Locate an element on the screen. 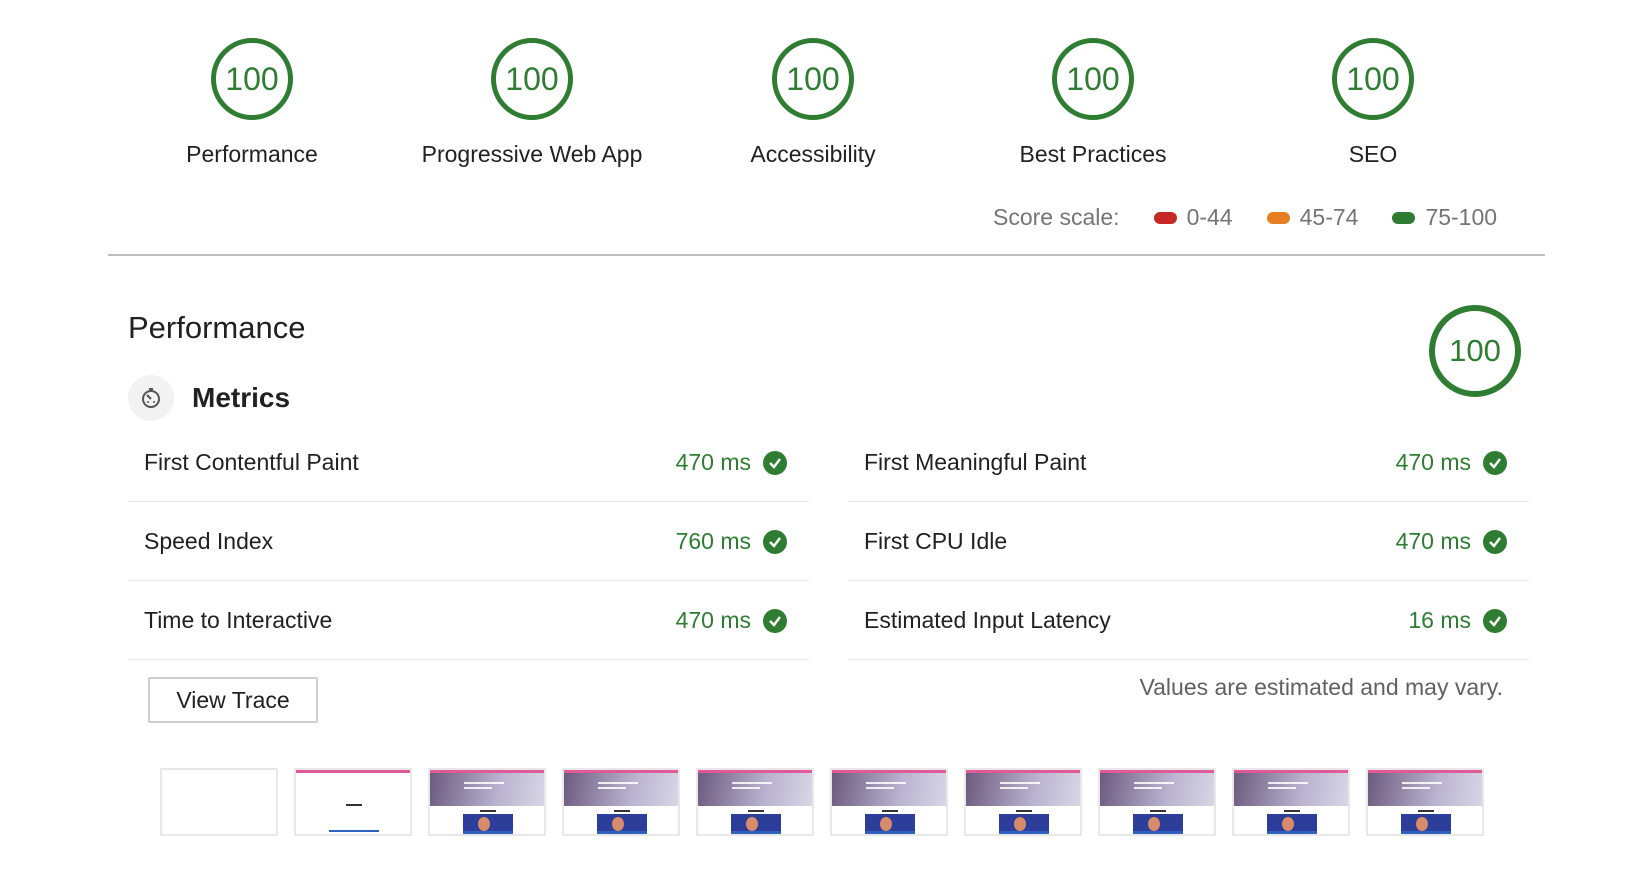  gauge-label: Progressive Web App is located at coordinates (532, 154).